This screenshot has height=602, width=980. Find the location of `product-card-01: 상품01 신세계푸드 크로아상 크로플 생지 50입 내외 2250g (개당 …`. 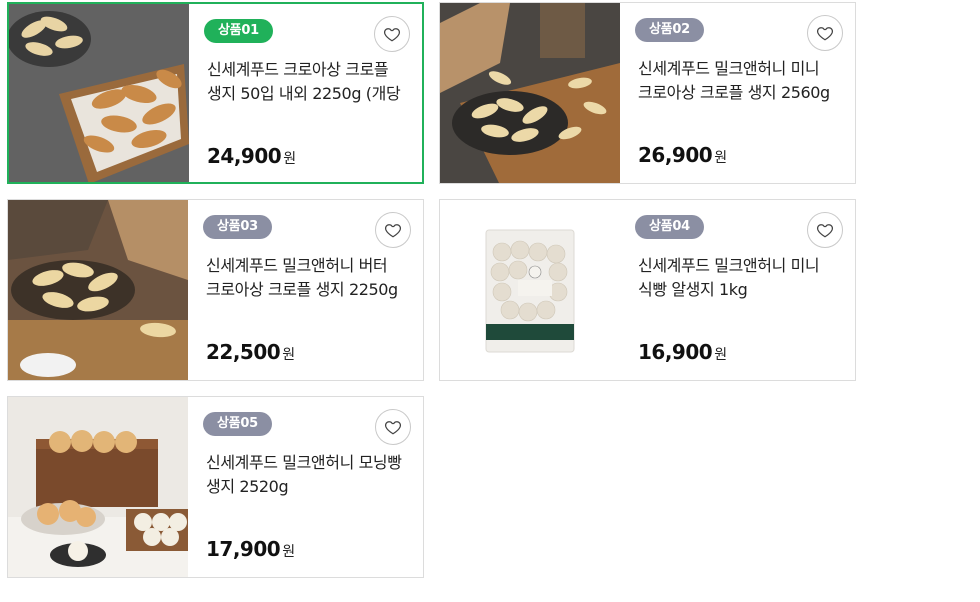

product-card-01: 상품01 신세계푸드 크로아상 크로플 생지 50입 내외 2250g (개당 … is located at coordinates (215, 93).